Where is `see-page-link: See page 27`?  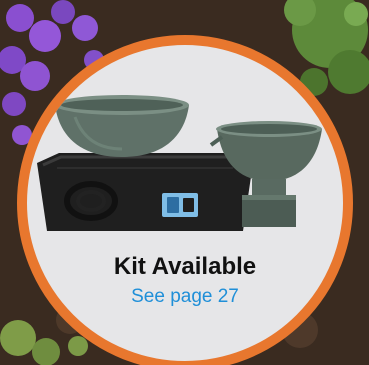 see-page-link: See page 27 is located at coordinates (185, 297).